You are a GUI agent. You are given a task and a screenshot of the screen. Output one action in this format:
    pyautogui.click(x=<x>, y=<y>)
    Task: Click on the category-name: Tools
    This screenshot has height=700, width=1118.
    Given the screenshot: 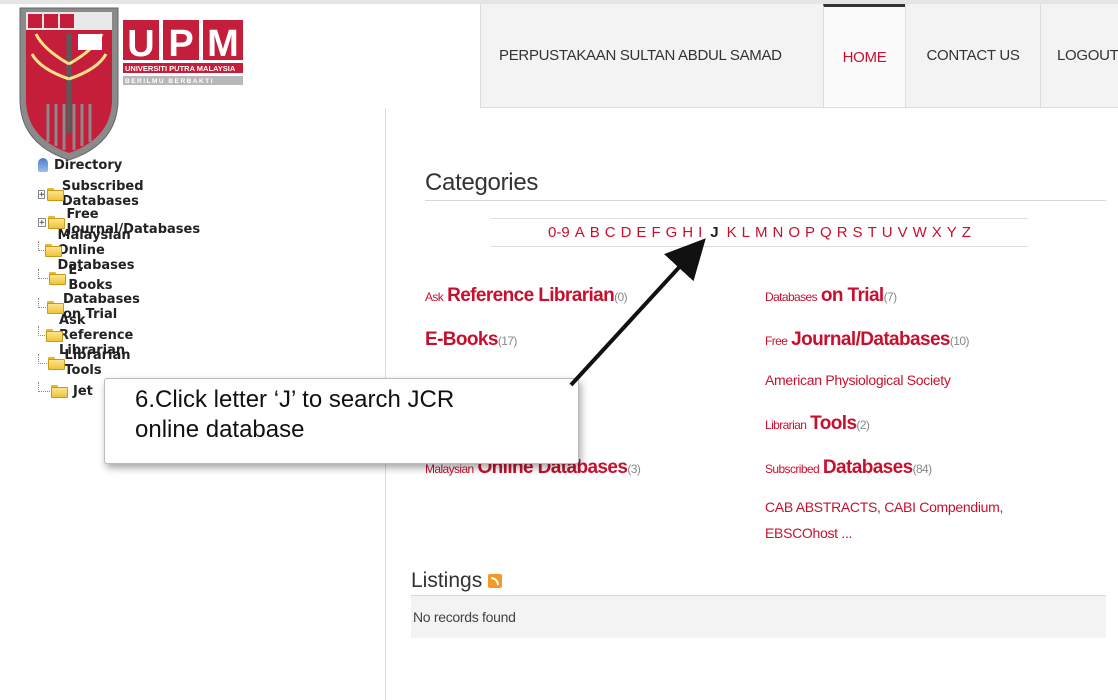 What is the action you would take?
    pyautogui.click(x=833, y=423)
    